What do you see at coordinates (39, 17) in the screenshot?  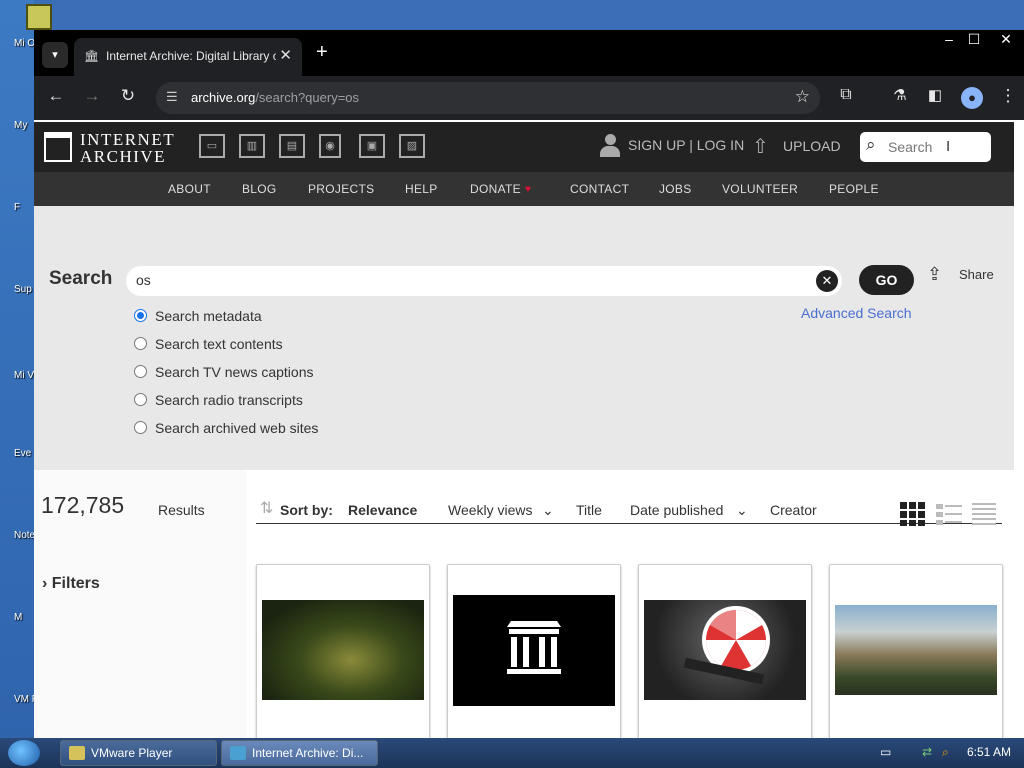 I see `desktop-app-icon` at bounding box center [39, 17].